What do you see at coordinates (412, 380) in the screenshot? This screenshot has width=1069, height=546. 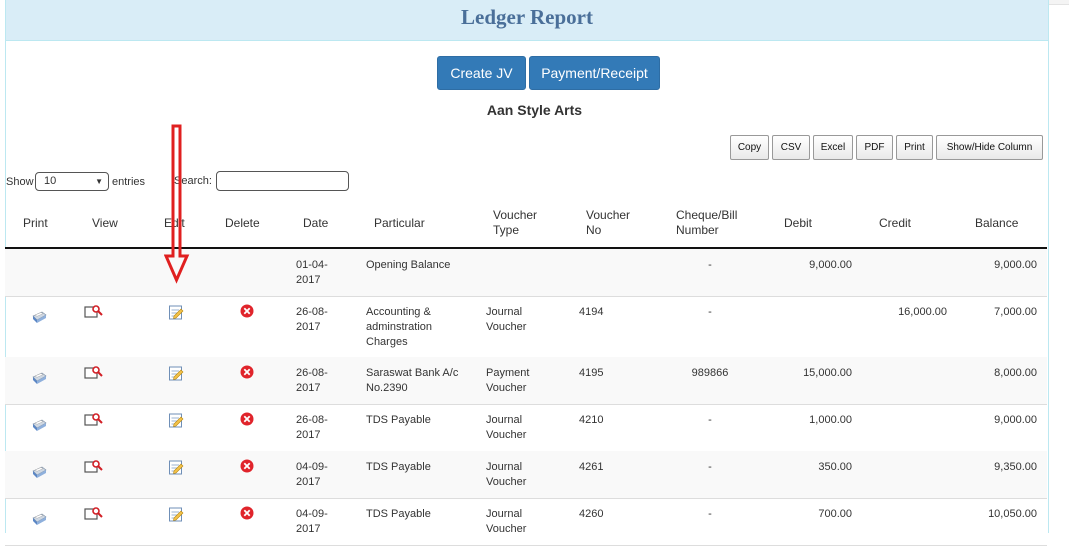 I see `row-particular: Saraswat Bank A/c No.2390` at bounding box center [412, 380].